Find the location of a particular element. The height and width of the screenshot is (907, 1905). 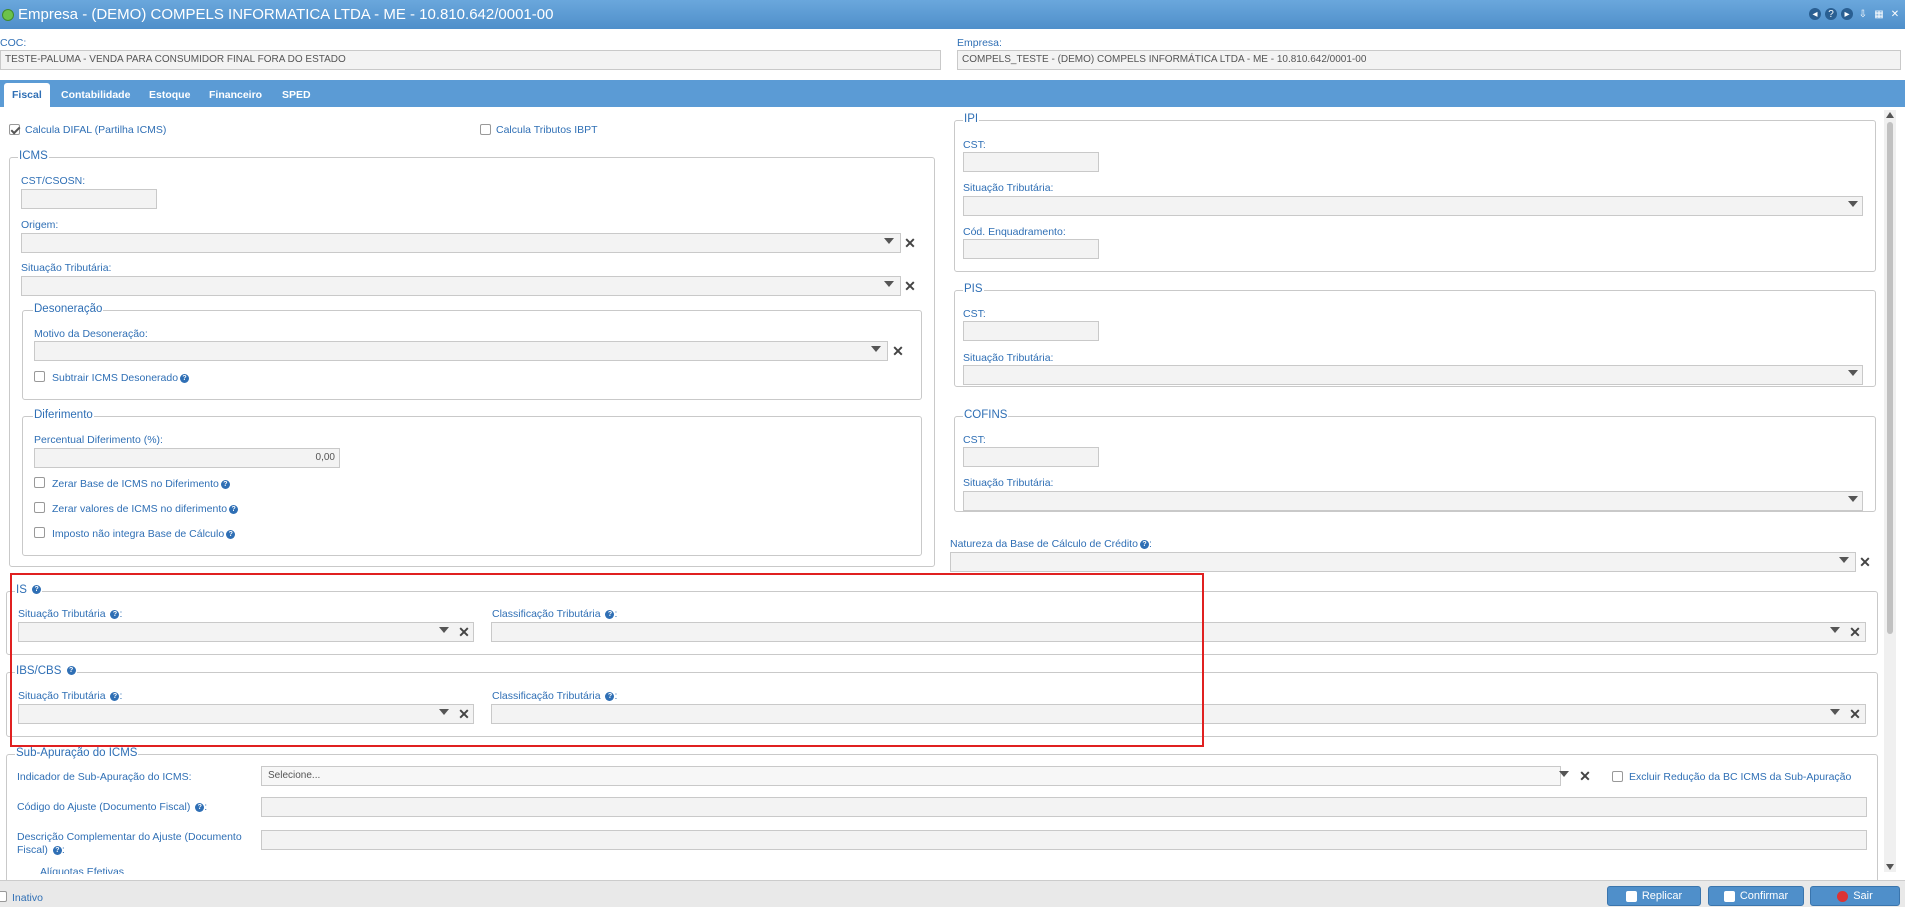

motivo-clear-icon: ✕ is located at coordinates (898, 351).